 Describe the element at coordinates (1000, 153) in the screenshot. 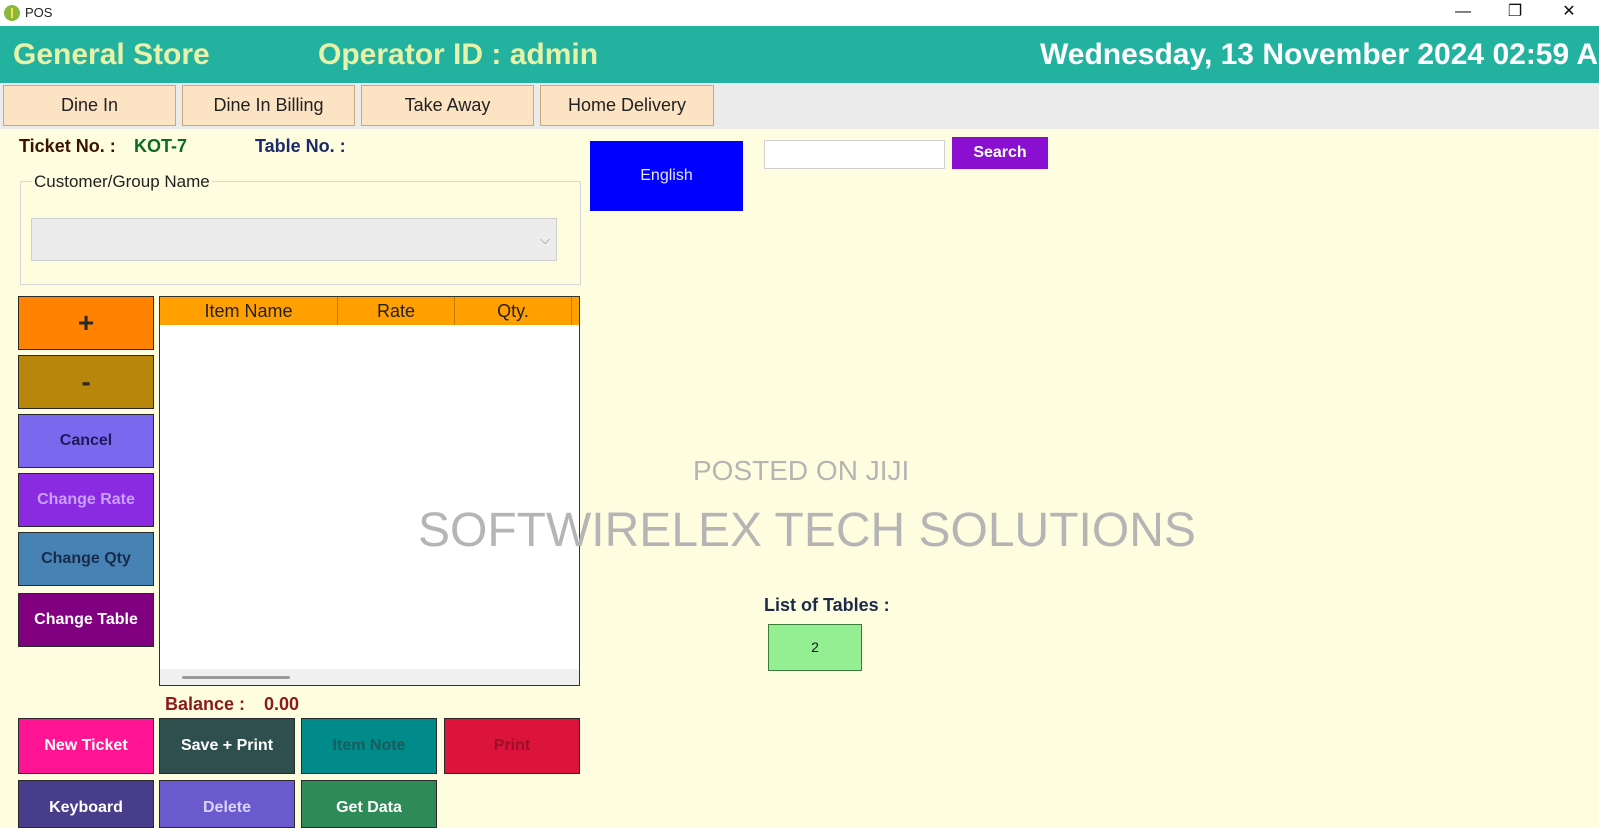

I see `search-button: Search` at that location.